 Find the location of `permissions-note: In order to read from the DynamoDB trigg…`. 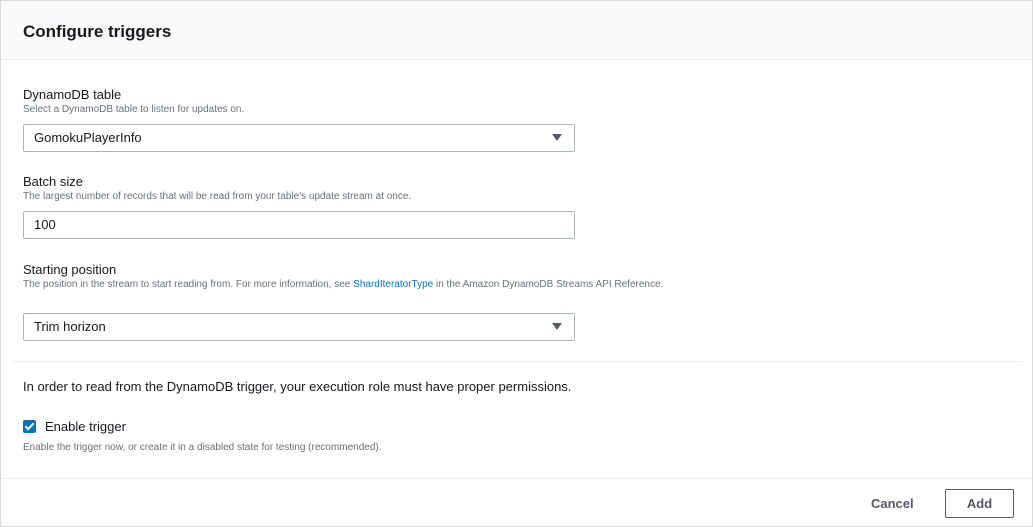

permissions-note: In order to read from the DynamoDB trigg… is located at coordinates (297, 386).